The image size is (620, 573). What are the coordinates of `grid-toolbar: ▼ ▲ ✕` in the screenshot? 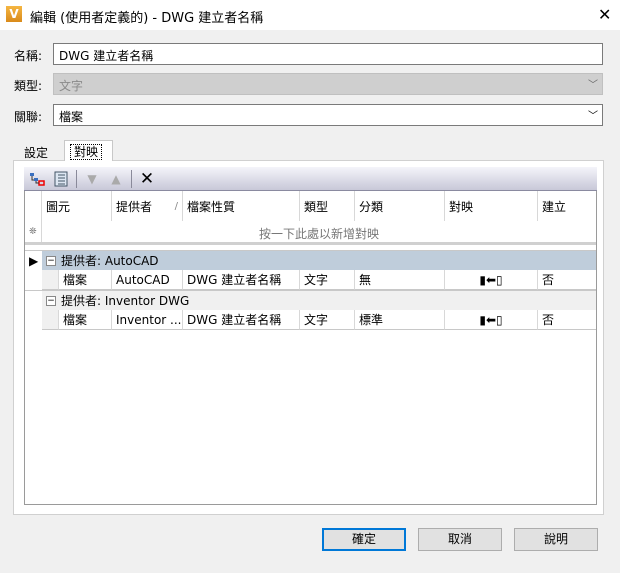 It's located at (310, 179).